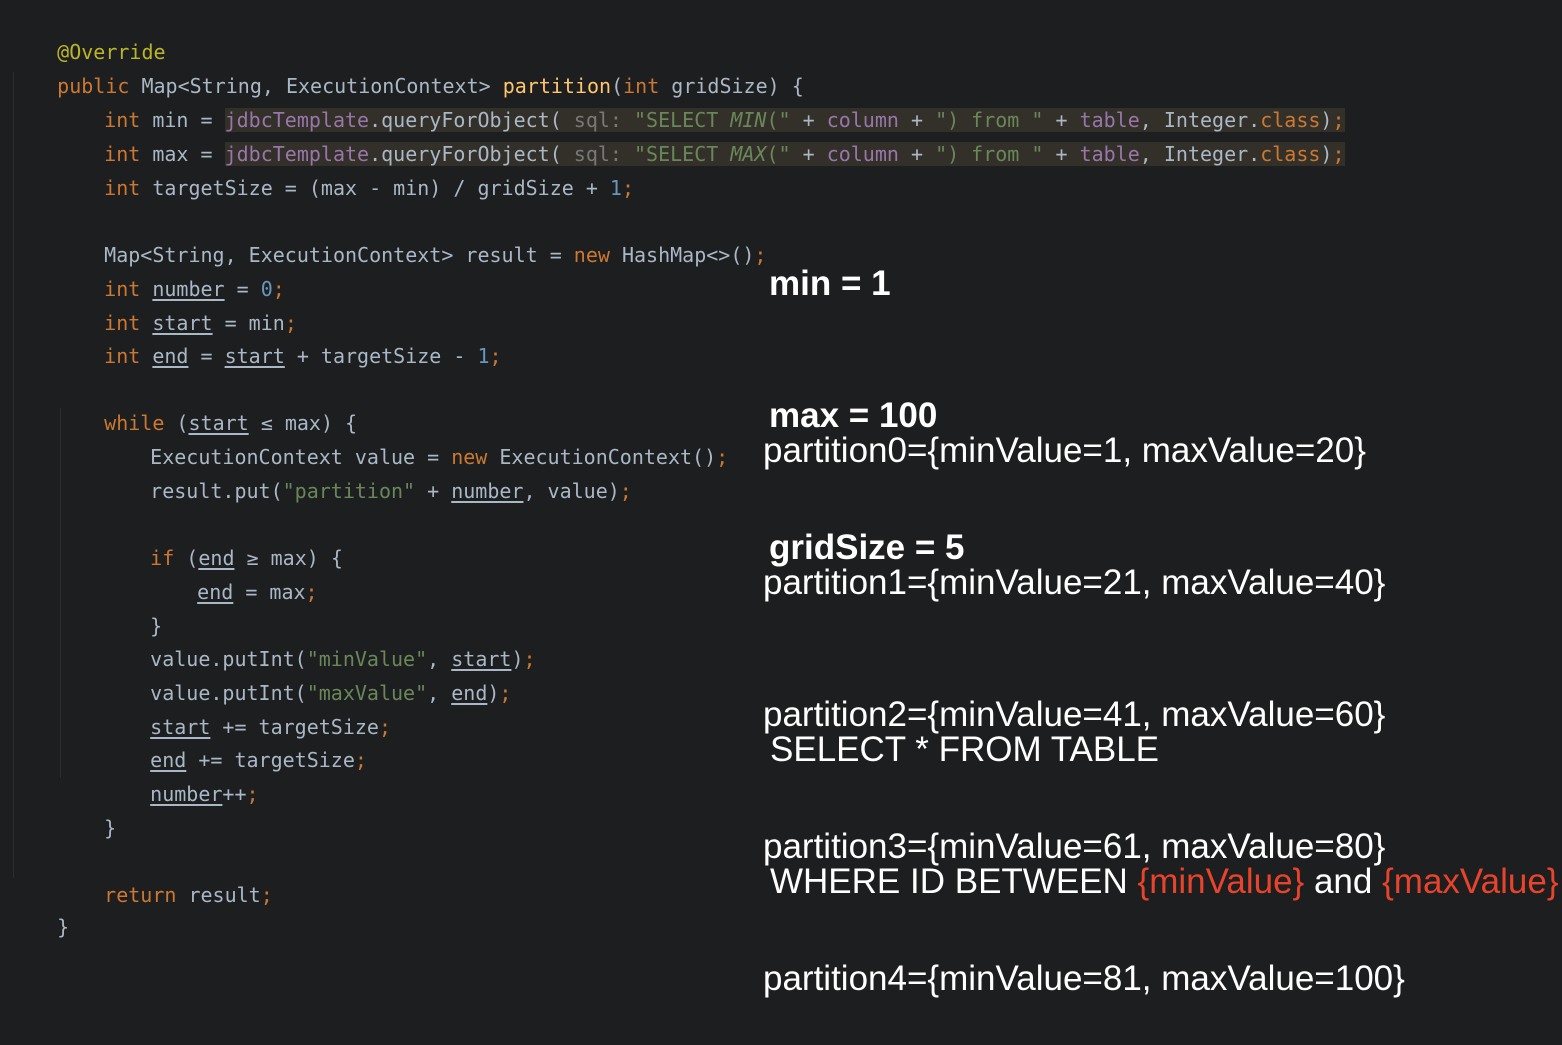 Image resolution: width=1562 pixels, height=1045 pixels. I want to click on variable: start, so click(254, 356).